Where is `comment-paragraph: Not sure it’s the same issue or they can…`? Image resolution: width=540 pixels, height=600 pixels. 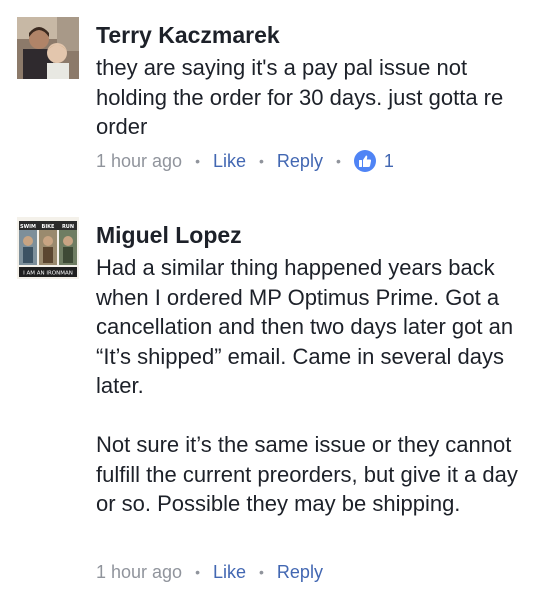
comment-paragraph: Not sure it’s the same issue or they can… is located at coordinates (307, 474).